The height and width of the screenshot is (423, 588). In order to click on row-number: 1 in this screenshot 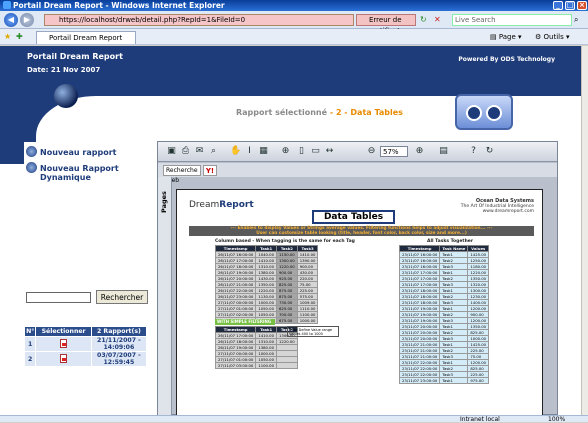, I will do `click(30, 344)`.